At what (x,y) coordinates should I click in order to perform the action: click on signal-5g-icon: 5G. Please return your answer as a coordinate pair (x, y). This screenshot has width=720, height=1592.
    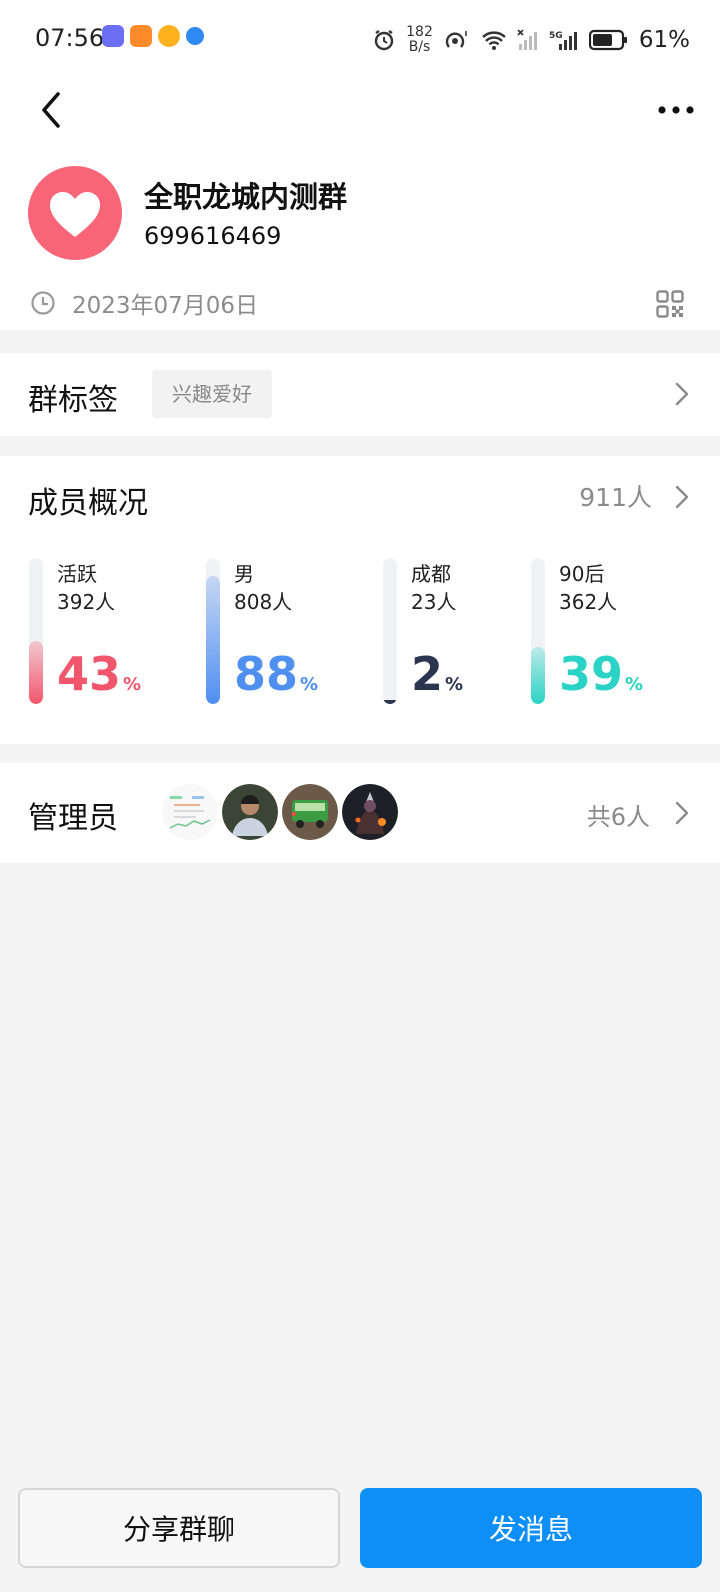
    Looking at the image, I should click on (563, 40).